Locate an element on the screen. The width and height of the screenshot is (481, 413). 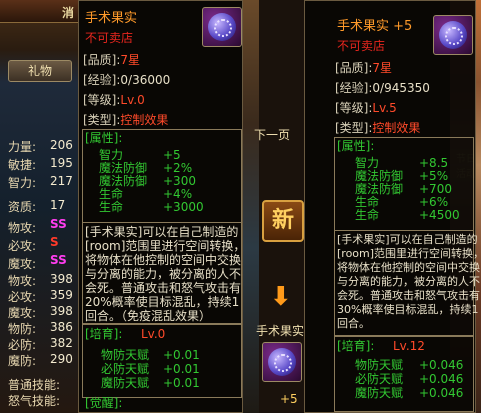
description-line: 20%概率使目标混乱，持续1 is located at coordinates (162, 302).